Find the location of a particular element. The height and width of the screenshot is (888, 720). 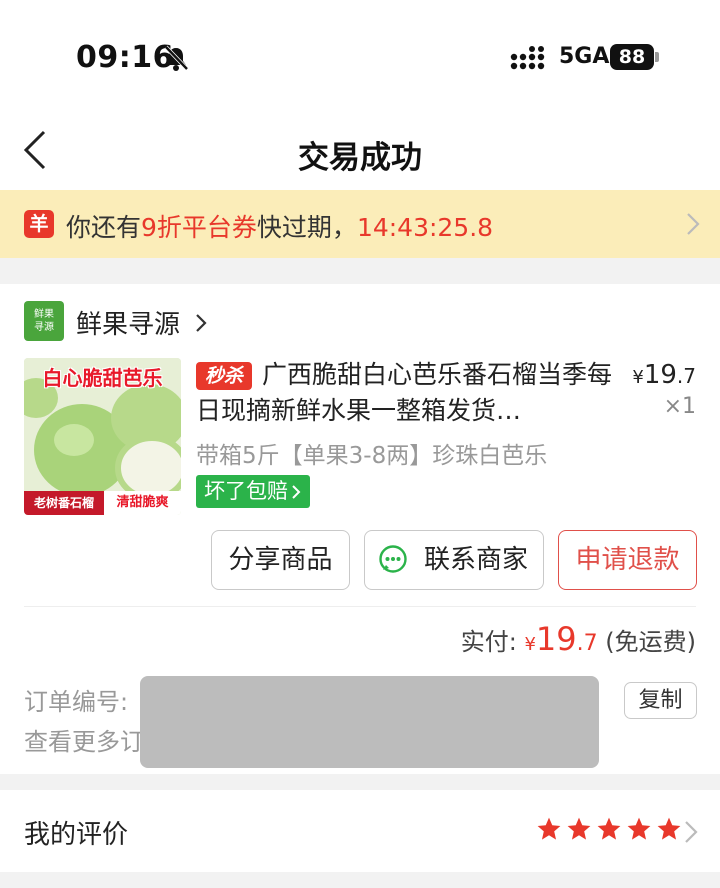

star-rating is located at coordinates (609, 829).